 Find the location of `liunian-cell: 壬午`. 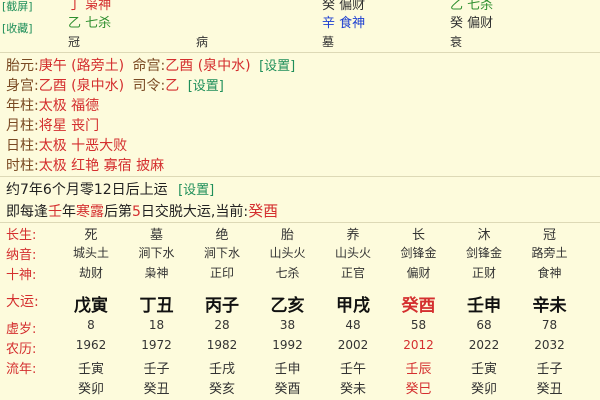

liunian-cell: 壬午 is located at coordinates (352, 369).